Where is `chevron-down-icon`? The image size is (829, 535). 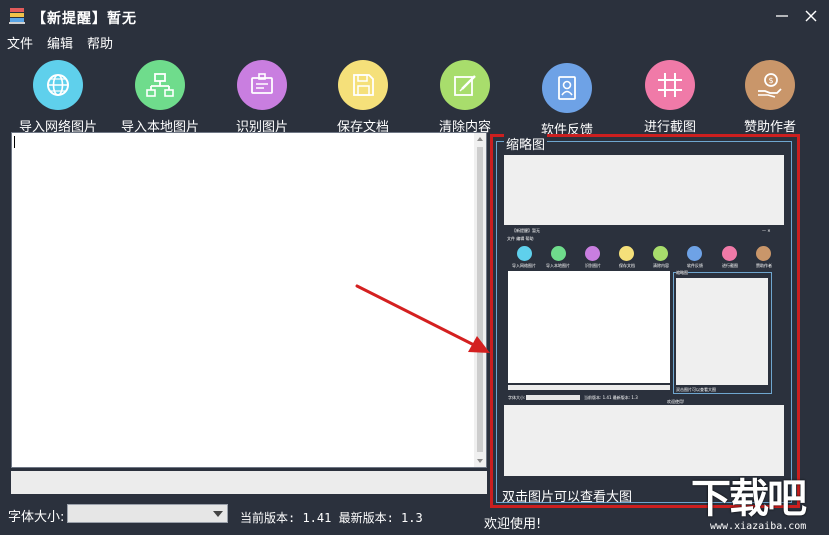 chevron-down-icon is located at coordinates (218, 513).